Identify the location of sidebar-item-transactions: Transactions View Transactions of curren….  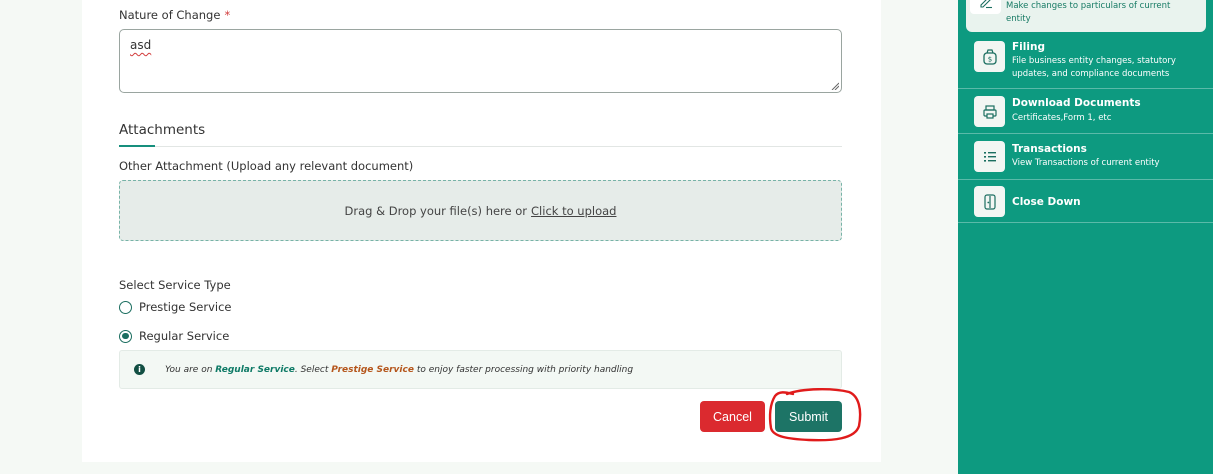
(1085, 157).